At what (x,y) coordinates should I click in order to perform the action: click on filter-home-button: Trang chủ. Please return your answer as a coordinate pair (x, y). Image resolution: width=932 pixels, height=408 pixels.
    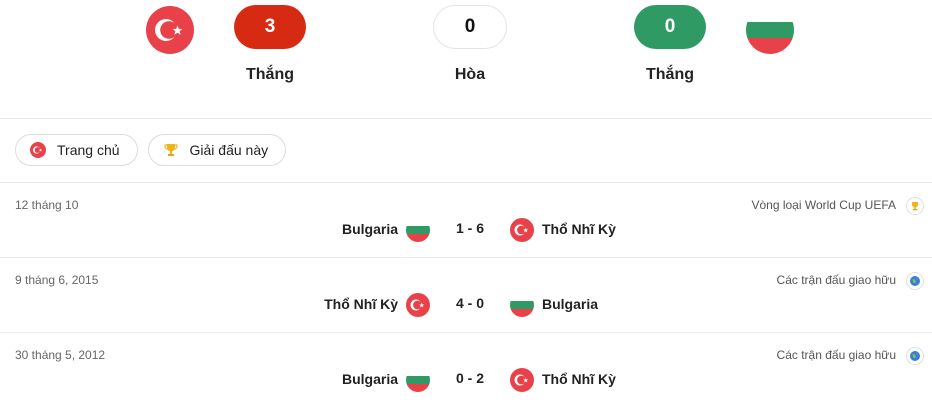
    Looking at the image, I should click on (76, 150).